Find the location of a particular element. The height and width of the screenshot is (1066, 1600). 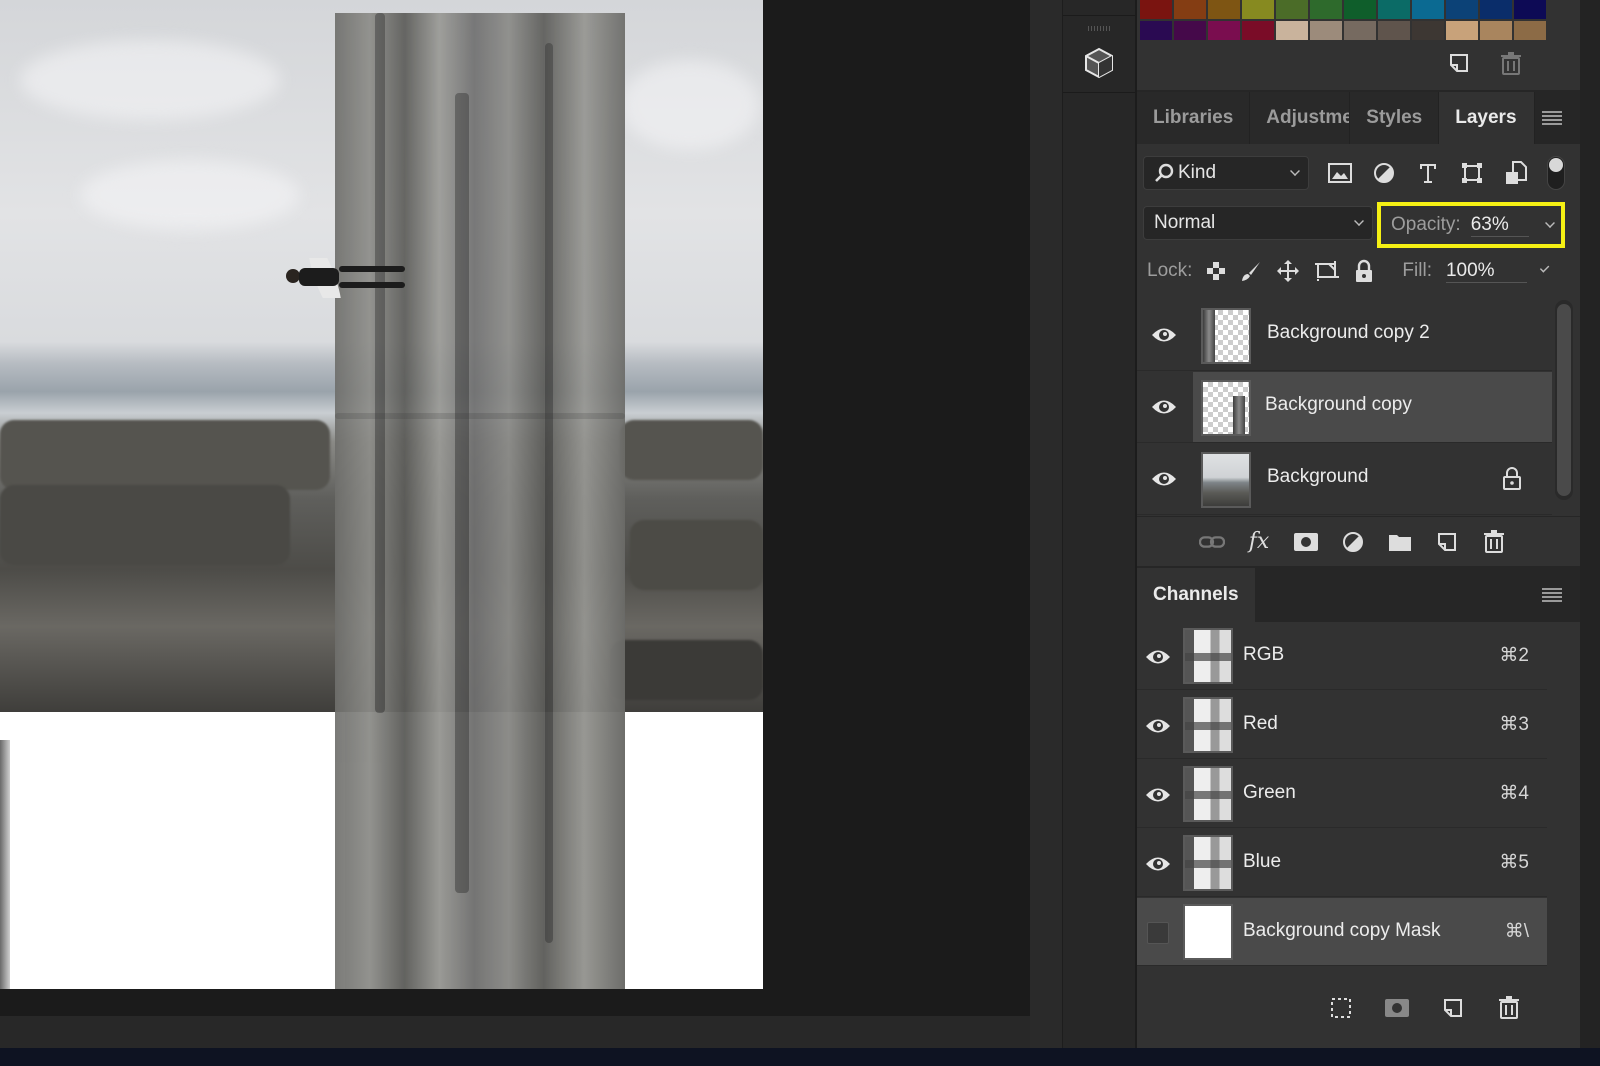

panel-edge is located at coordinates (1590, 524).